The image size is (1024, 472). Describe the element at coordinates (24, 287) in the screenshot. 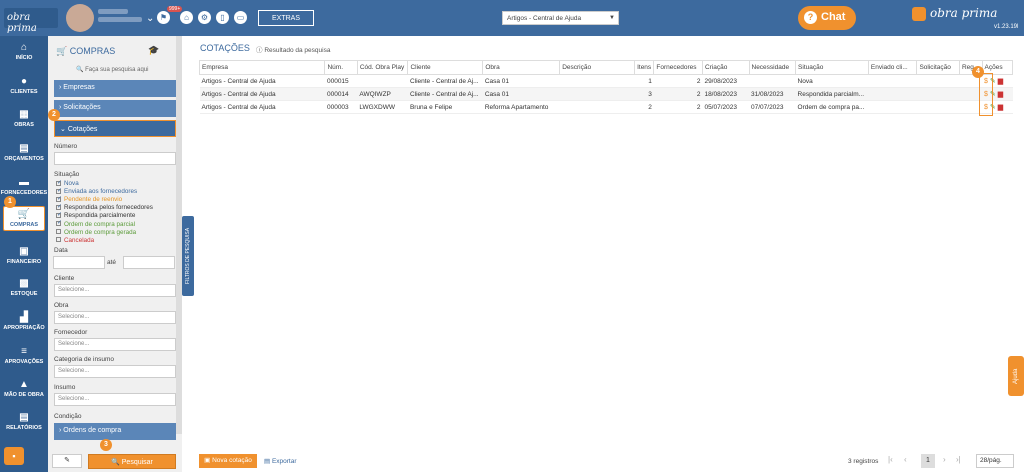

I see `nav-item-estoque: ▩ ESTOQUE` at that location.